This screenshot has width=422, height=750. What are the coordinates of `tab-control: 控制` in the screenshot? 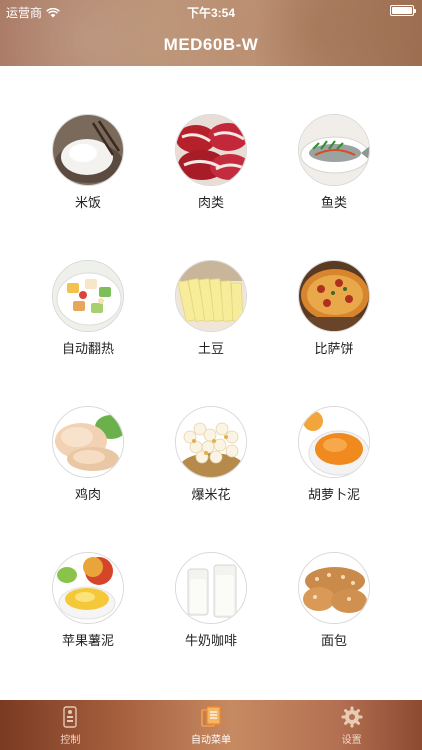 It's located at (70, 725).